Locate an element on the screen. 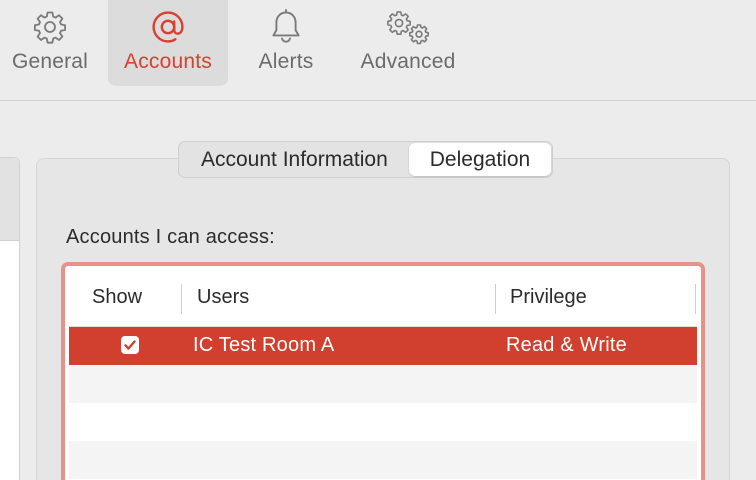  tab-account-information: Account Information is located at coordinates (294, 159).